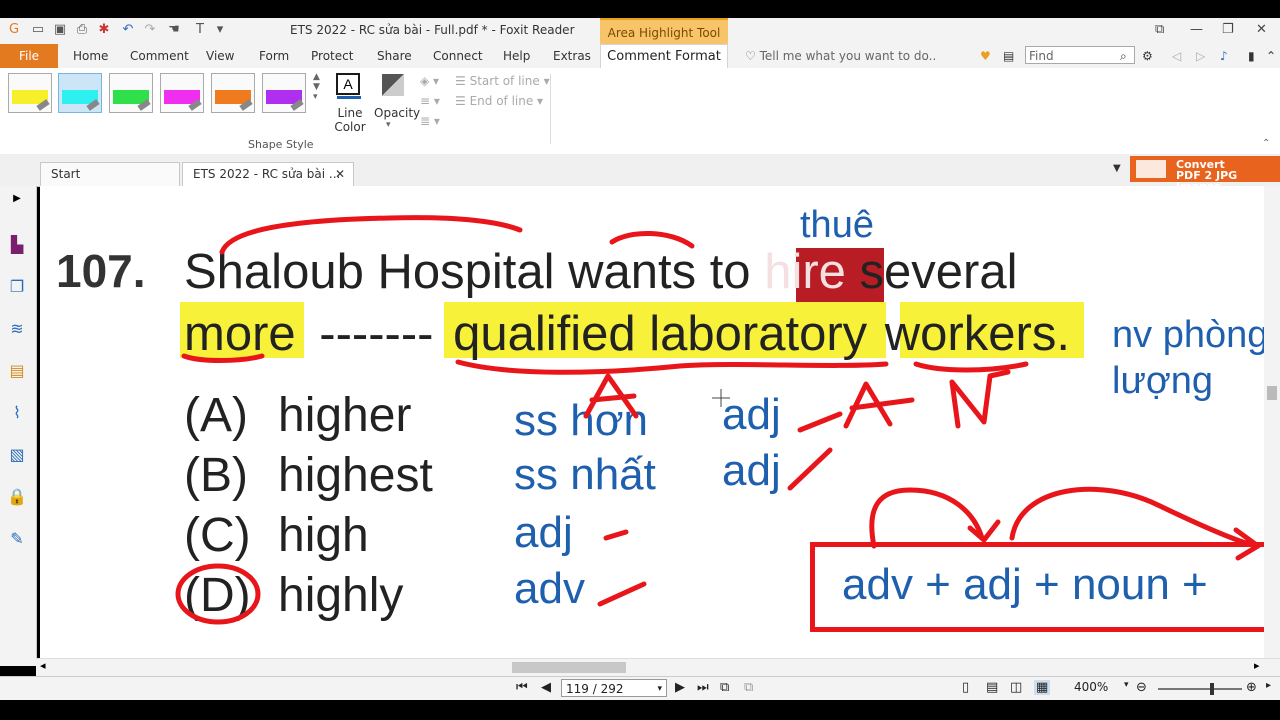  Describe the element at coordinates (348, 84) in the screenshot. I see `line-color-icon: A` at that location.